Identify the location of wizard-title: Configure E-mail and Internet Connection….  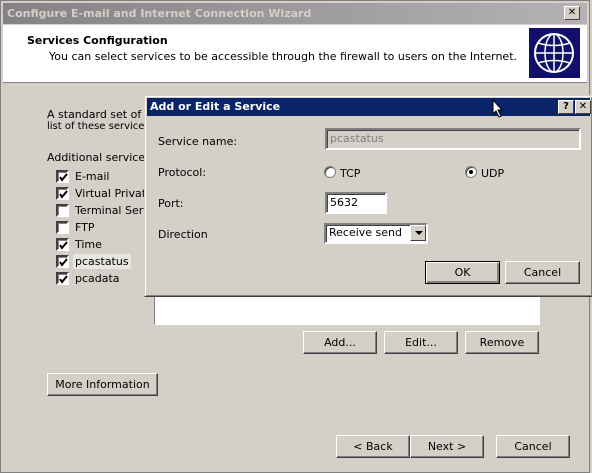
(159, 13).